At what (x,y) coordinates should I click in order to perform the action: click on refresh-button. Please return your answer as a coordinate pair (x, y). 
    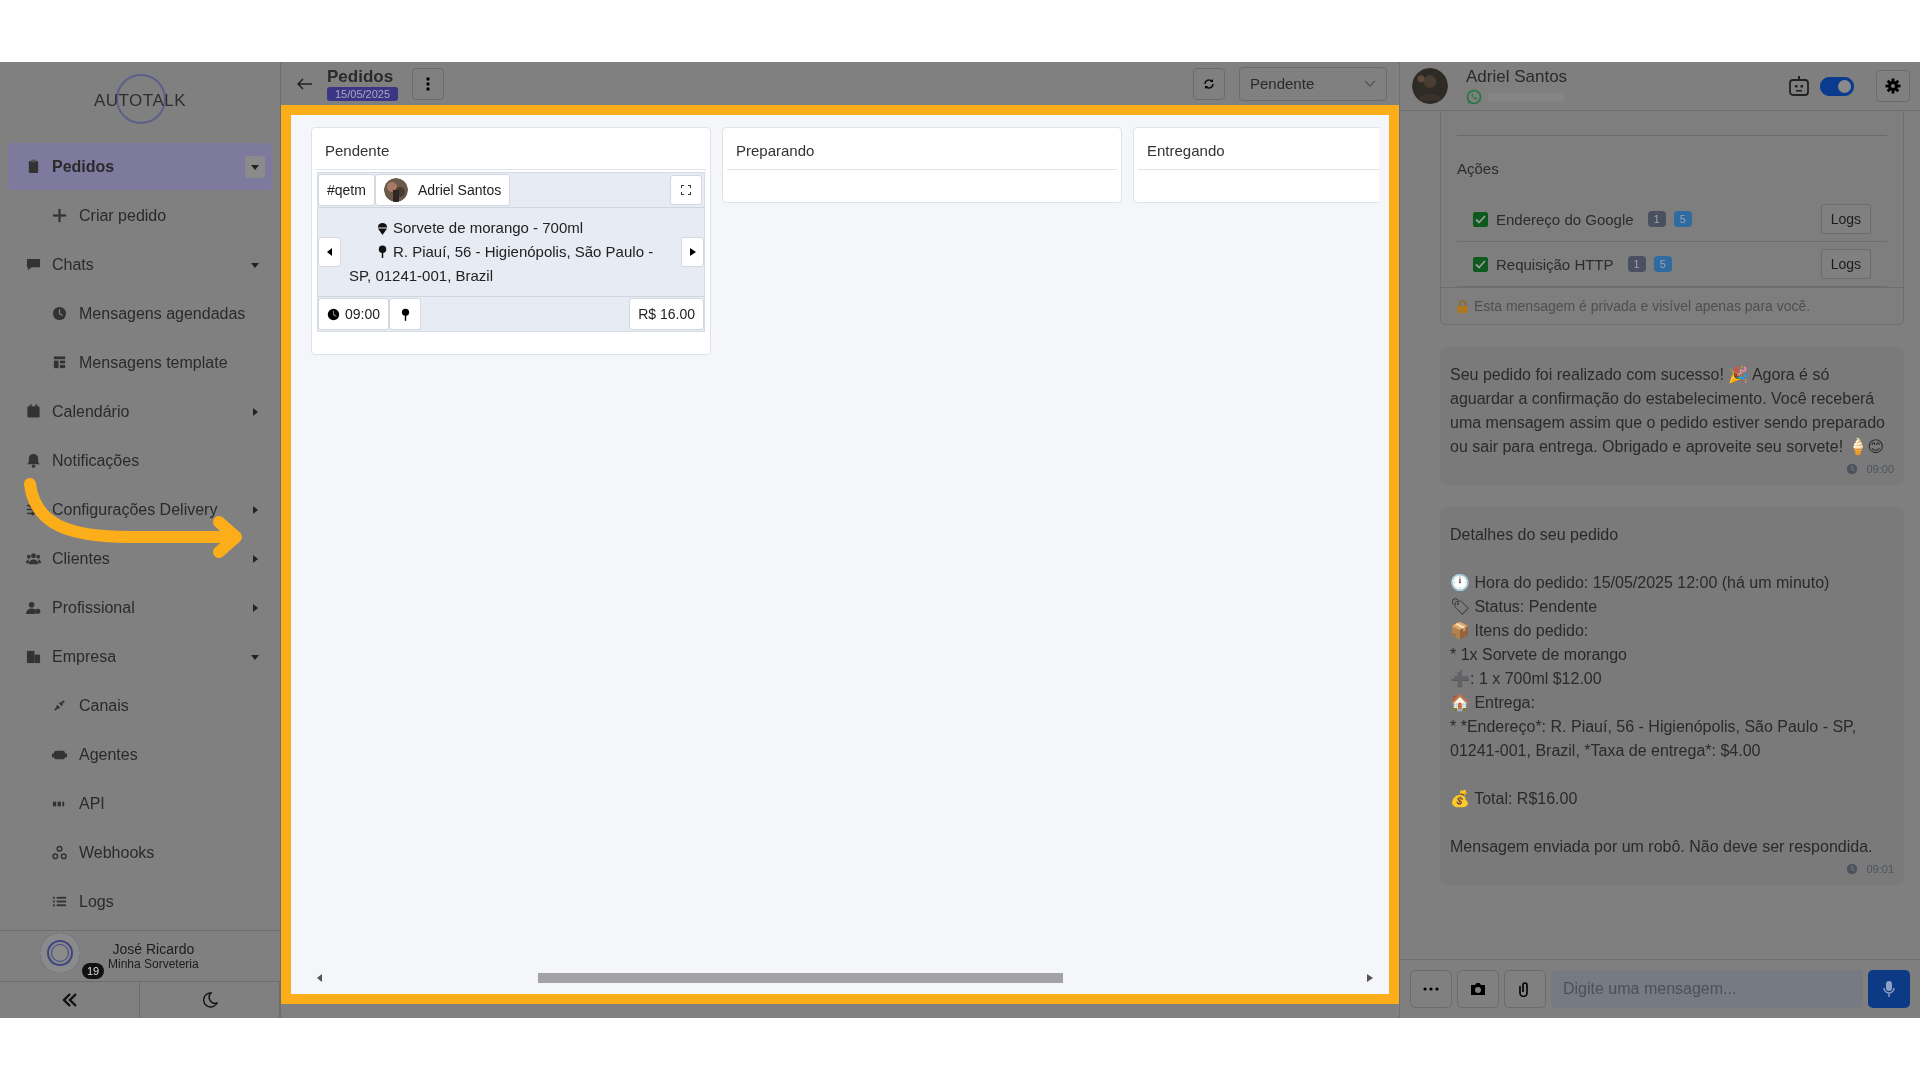
    Looking at the image, I should click on (1209, 83).